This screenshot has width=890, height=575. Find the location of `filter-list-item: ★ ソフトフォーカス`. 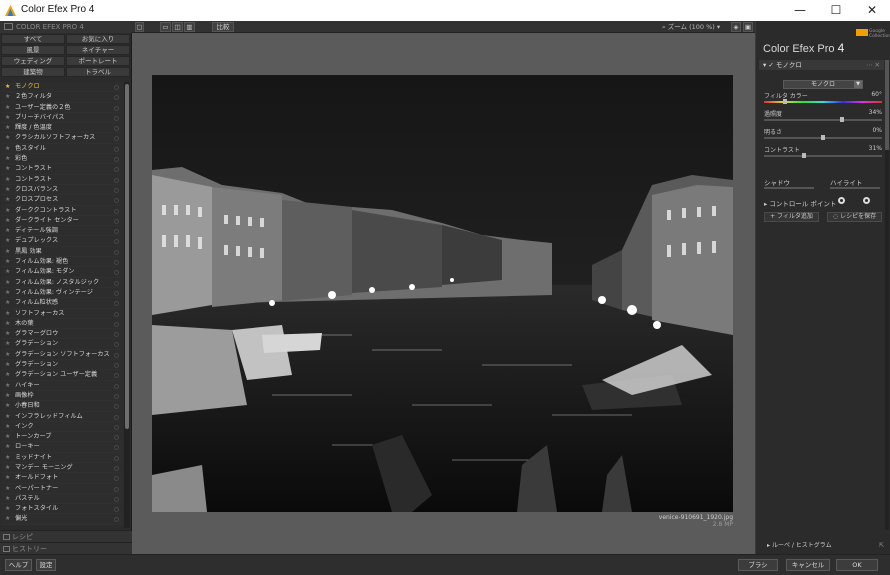

filter-list-item: ★ ソフトフォーカス is located at coordinates (62, 313).